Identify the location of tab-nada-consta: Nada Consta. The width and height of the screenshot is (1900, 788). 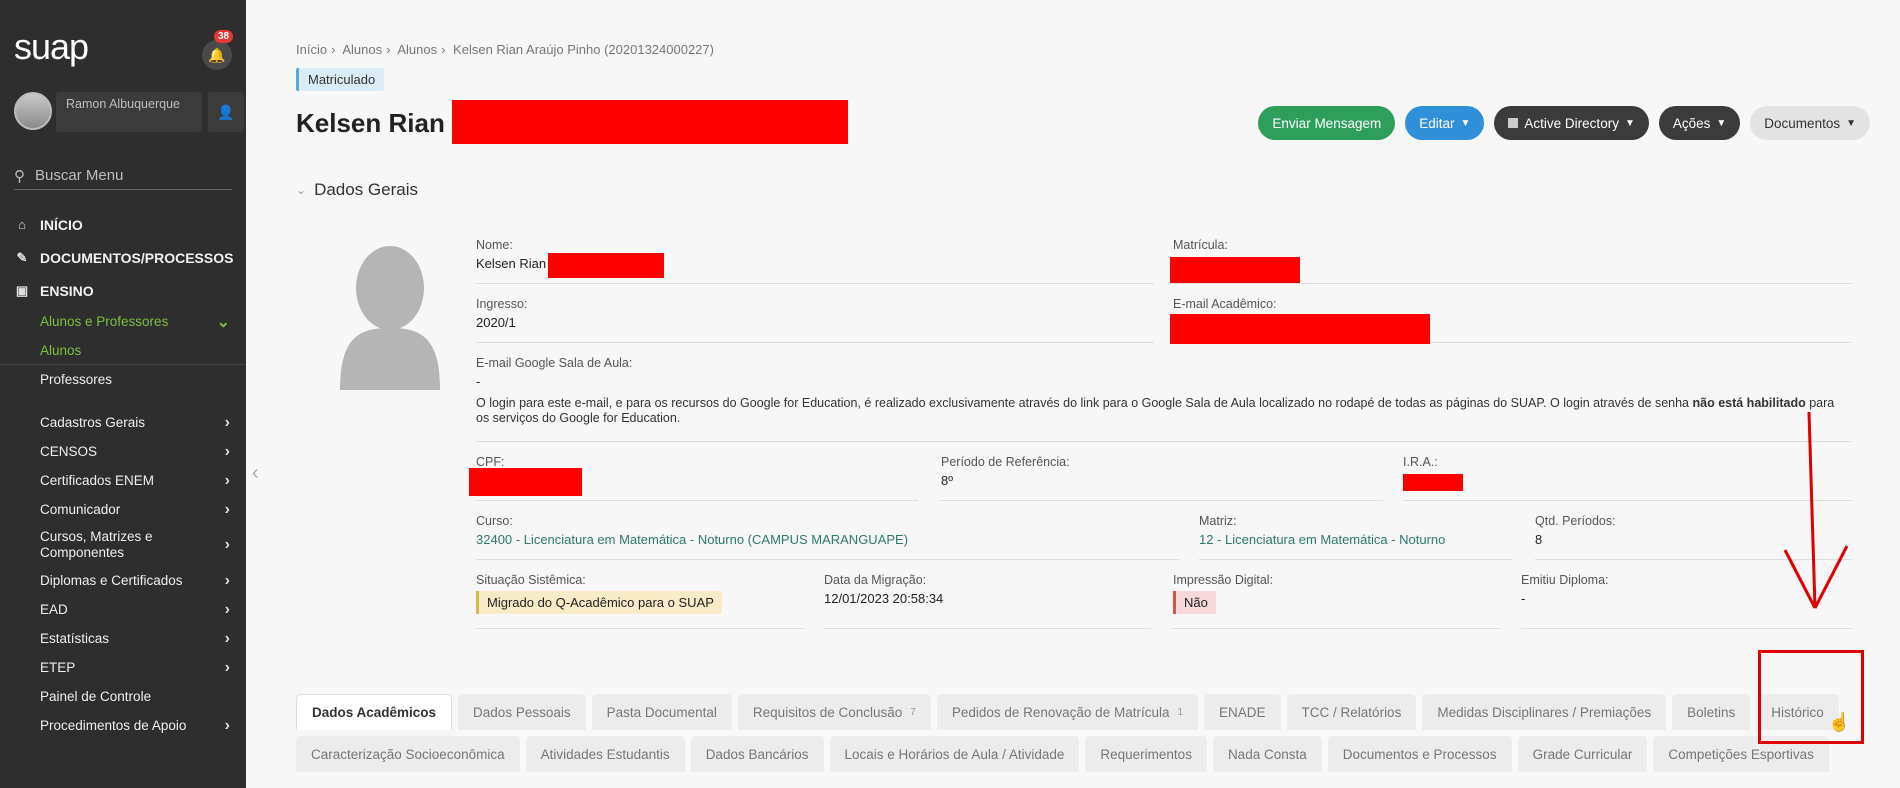
(1267, 754).